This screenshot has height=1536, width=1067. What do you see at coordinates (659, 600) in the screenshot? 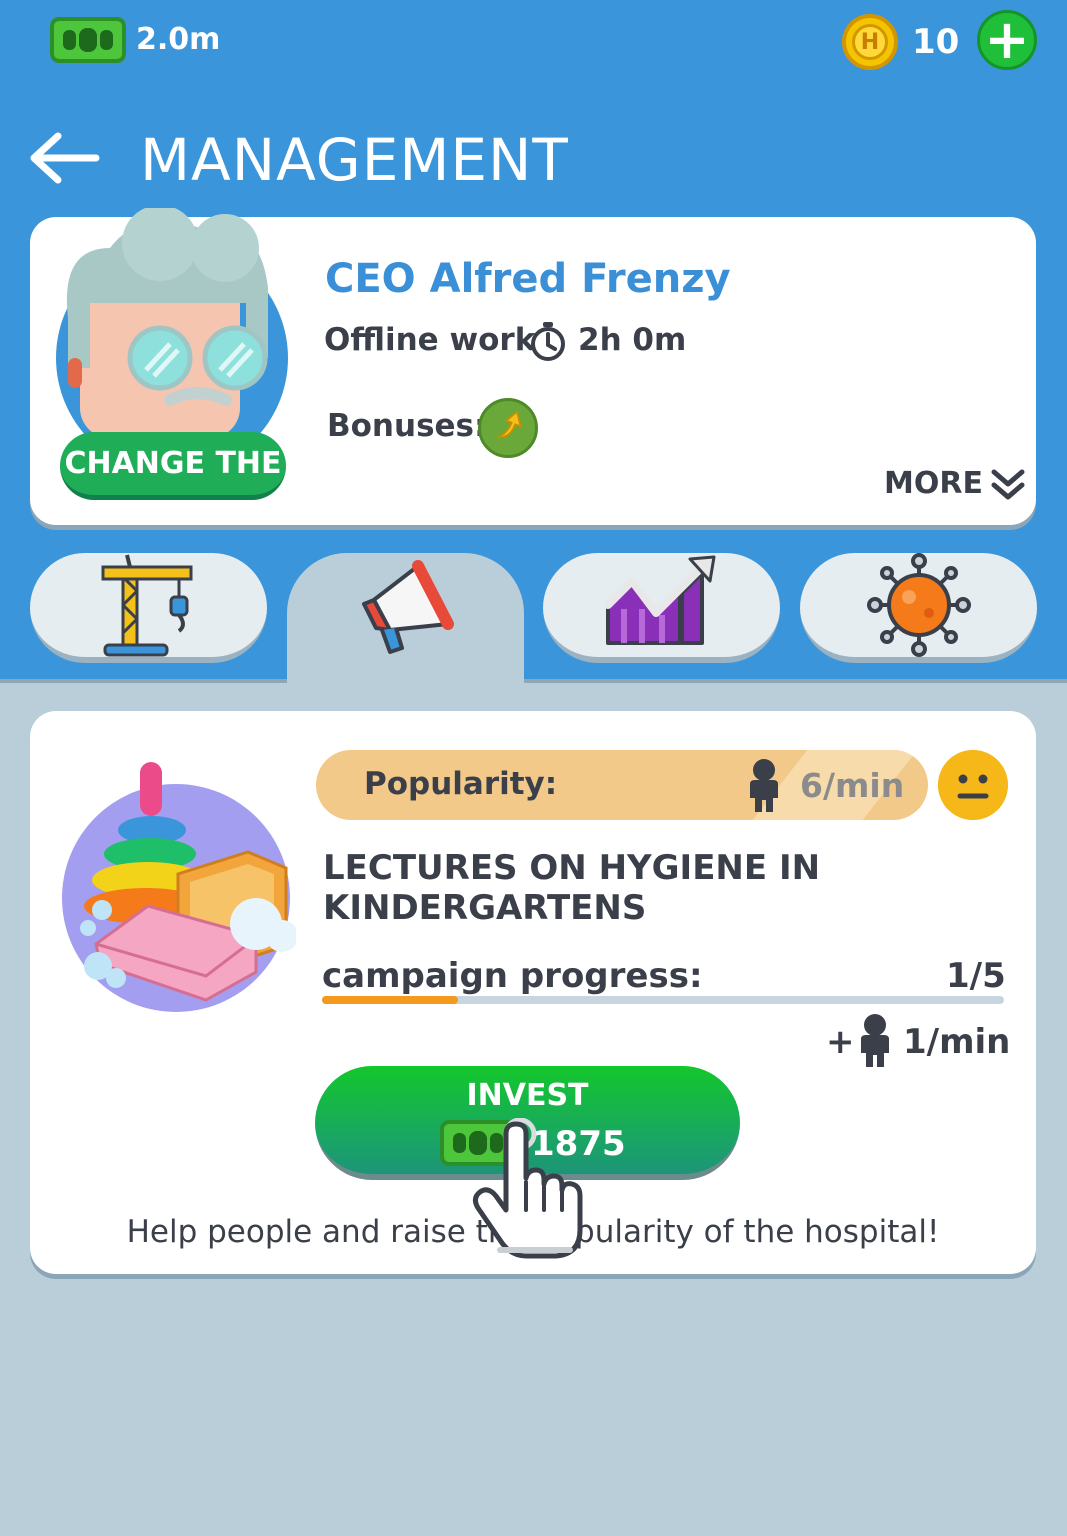
I see `chart-growth-icon` at bounding box center [659, 600].